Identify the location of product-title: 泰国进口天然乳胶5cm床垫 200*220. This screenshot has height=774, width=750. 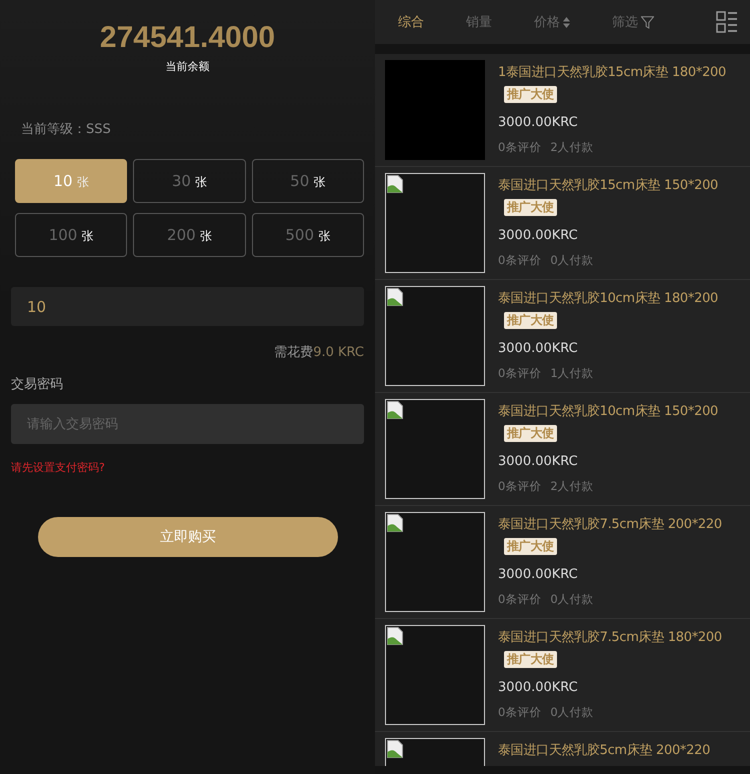
(604, 751).